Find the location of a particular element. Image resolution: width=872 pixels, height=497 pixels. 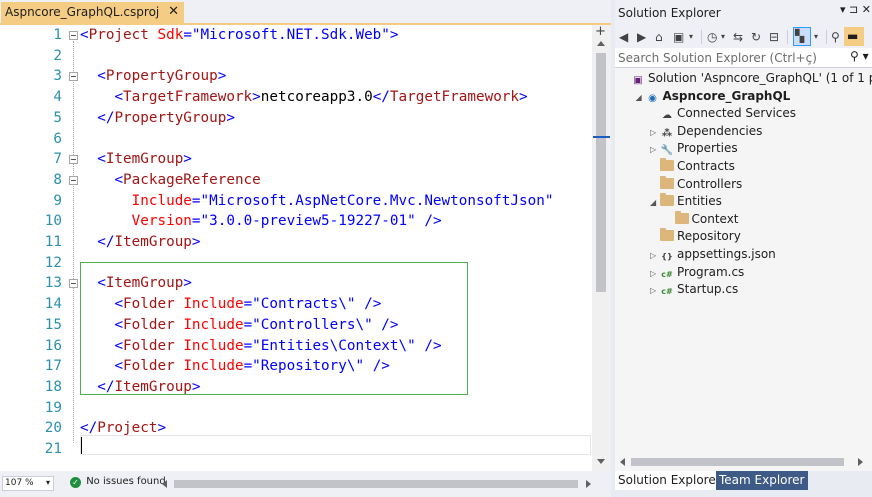

editor-vertical-scrollbar: + is located at coordinates (601, 248).